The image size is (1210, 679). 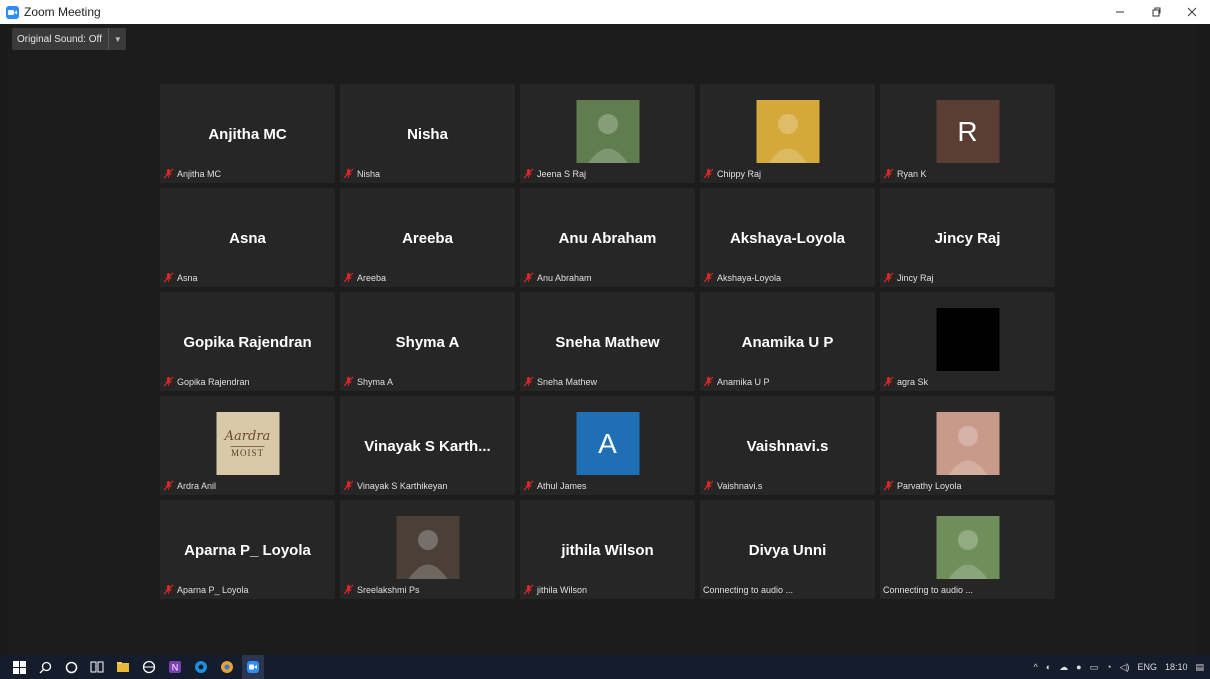 What do you see at coordinates (1156, 12) in the screenshot?
I see `restore-button` at bounding box center [1156, 12].